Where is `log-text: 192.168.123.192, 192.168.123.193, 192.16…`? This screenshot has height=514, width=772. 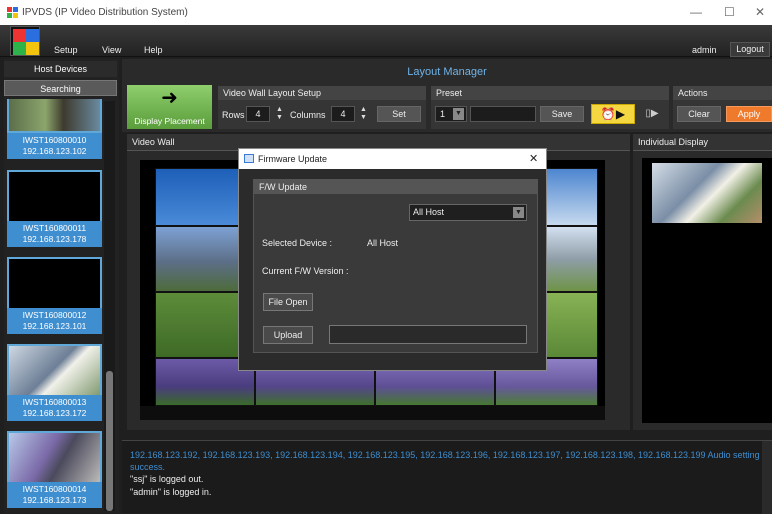 log-text: 192.168.123.192, 192.168.123.193, 192.16… is located at coordinates (445, 455).